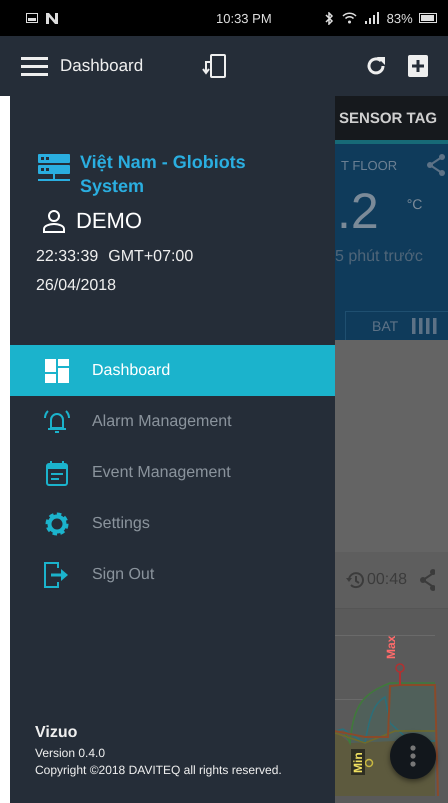 This screenshot has height=803, width=448. What do you see at coordinates (349, 18) in the screenshot?
I see `wifi-icon` at bounding box center [349, 18].